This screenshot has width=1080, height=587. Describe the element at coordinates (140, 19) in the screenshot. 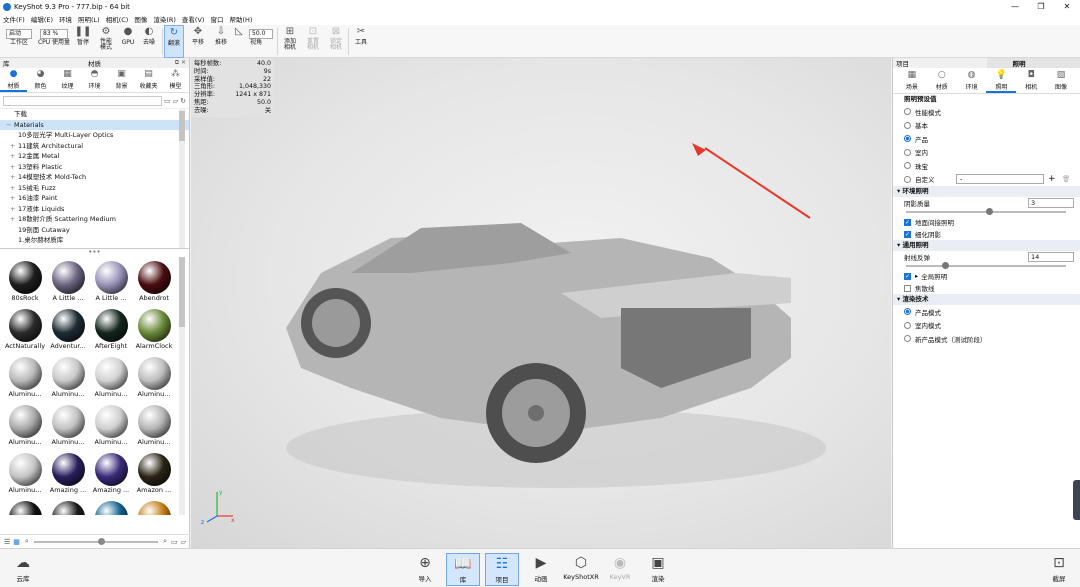

I see `menu-image: 图像` at that location.